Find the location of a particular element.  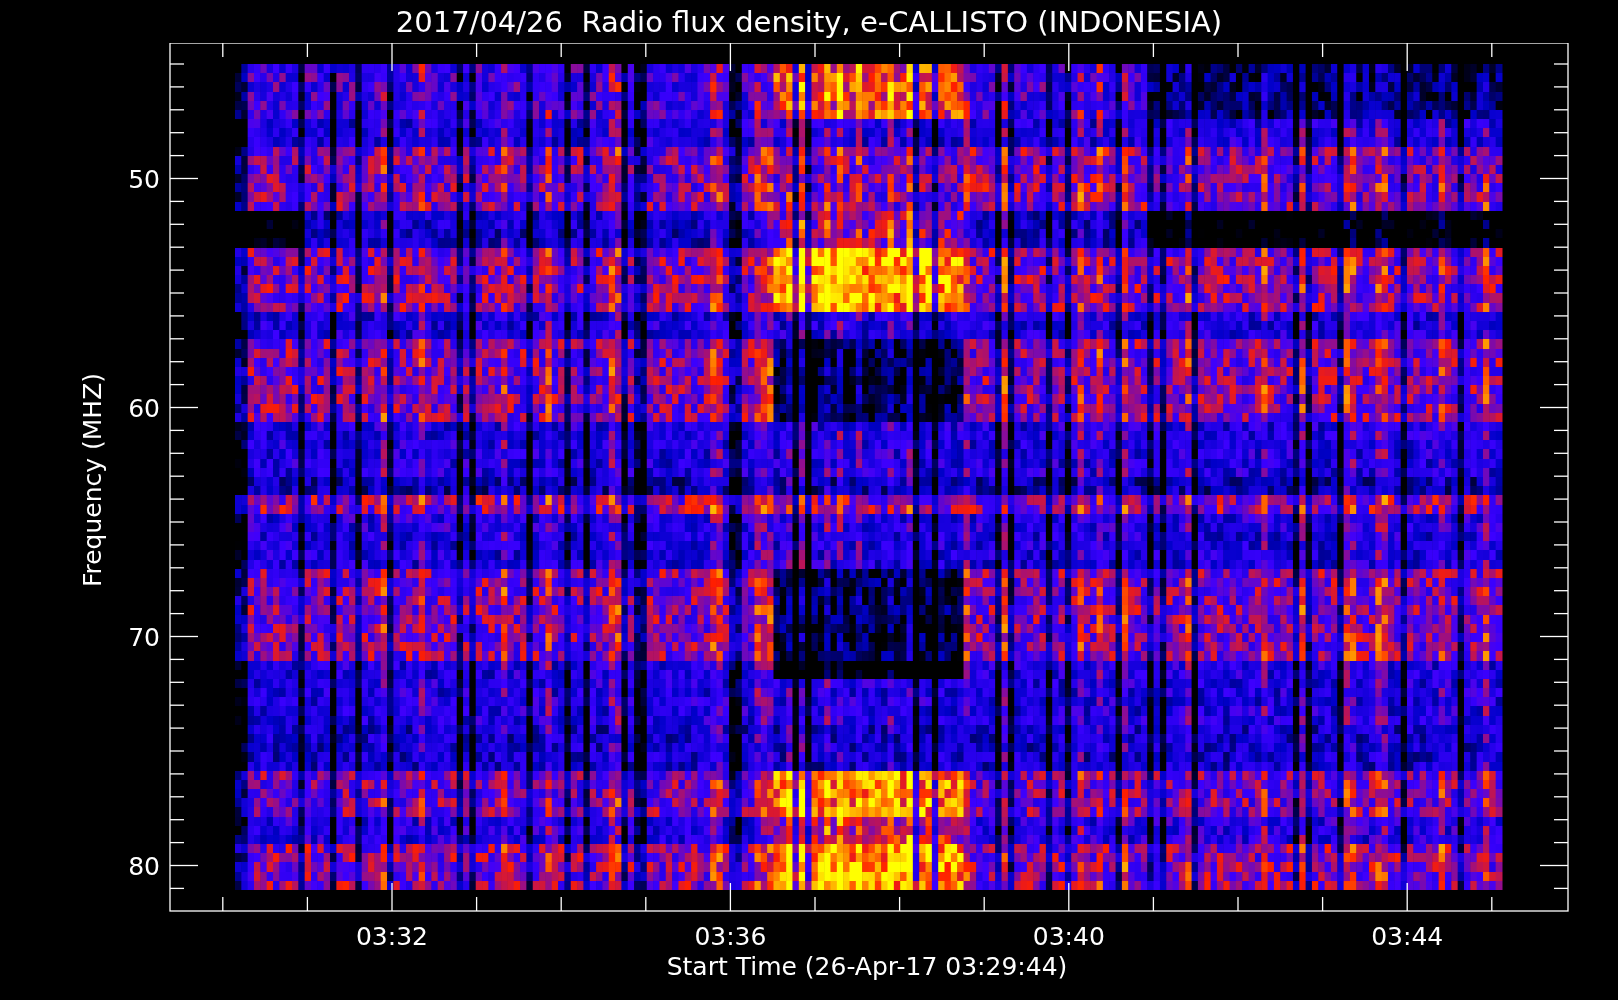

y-tick-label: 80 is located at coordinates (144, 866).